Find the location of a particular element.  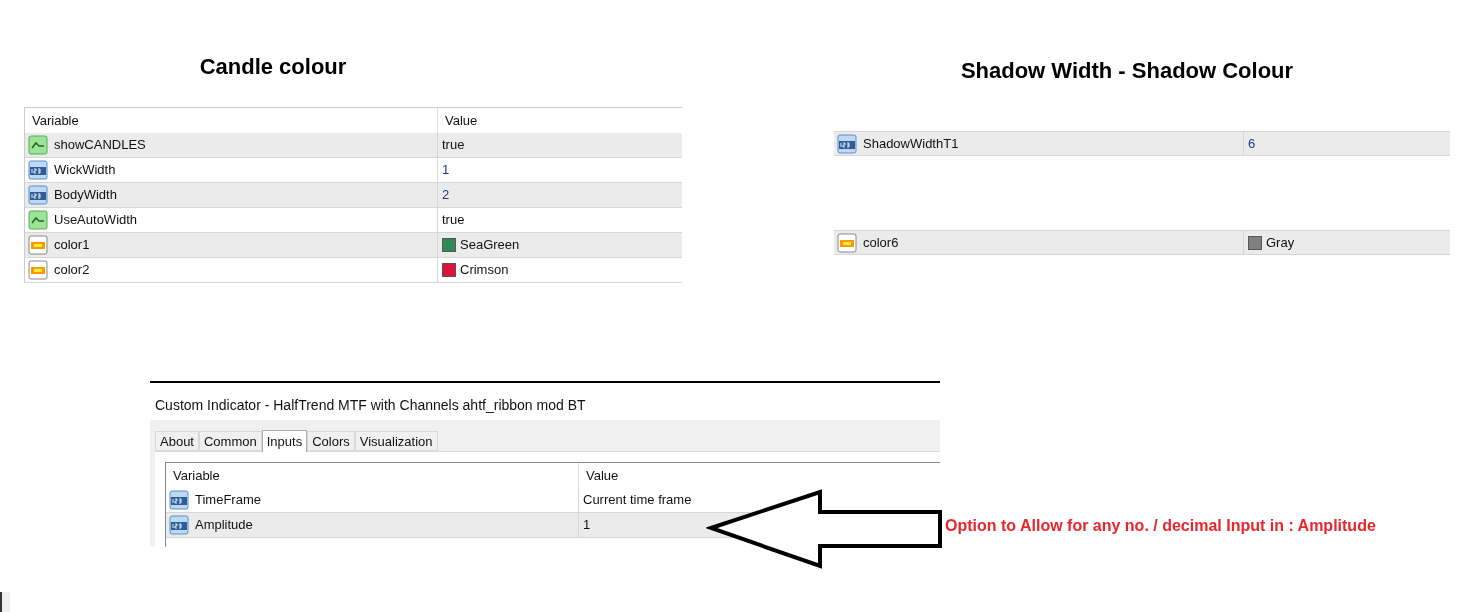

table-row: color6 Gray is located at coordinates (1142, 242).